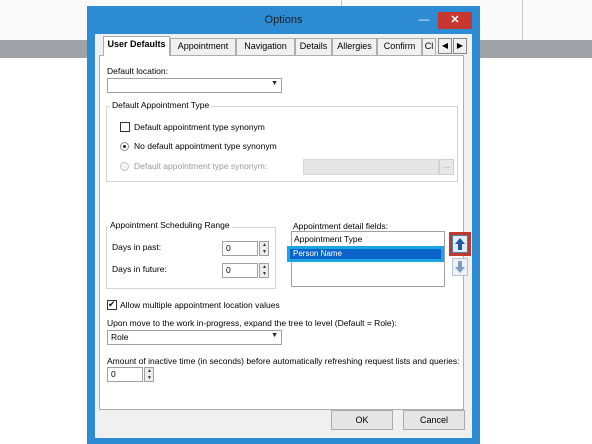 The width and height of the screenshot is (592, 444). What do you see at coordinates (445, 46) in the screenshot?
I see `tab-scroll-left-button: ◀` at bounding box center [445, 46].